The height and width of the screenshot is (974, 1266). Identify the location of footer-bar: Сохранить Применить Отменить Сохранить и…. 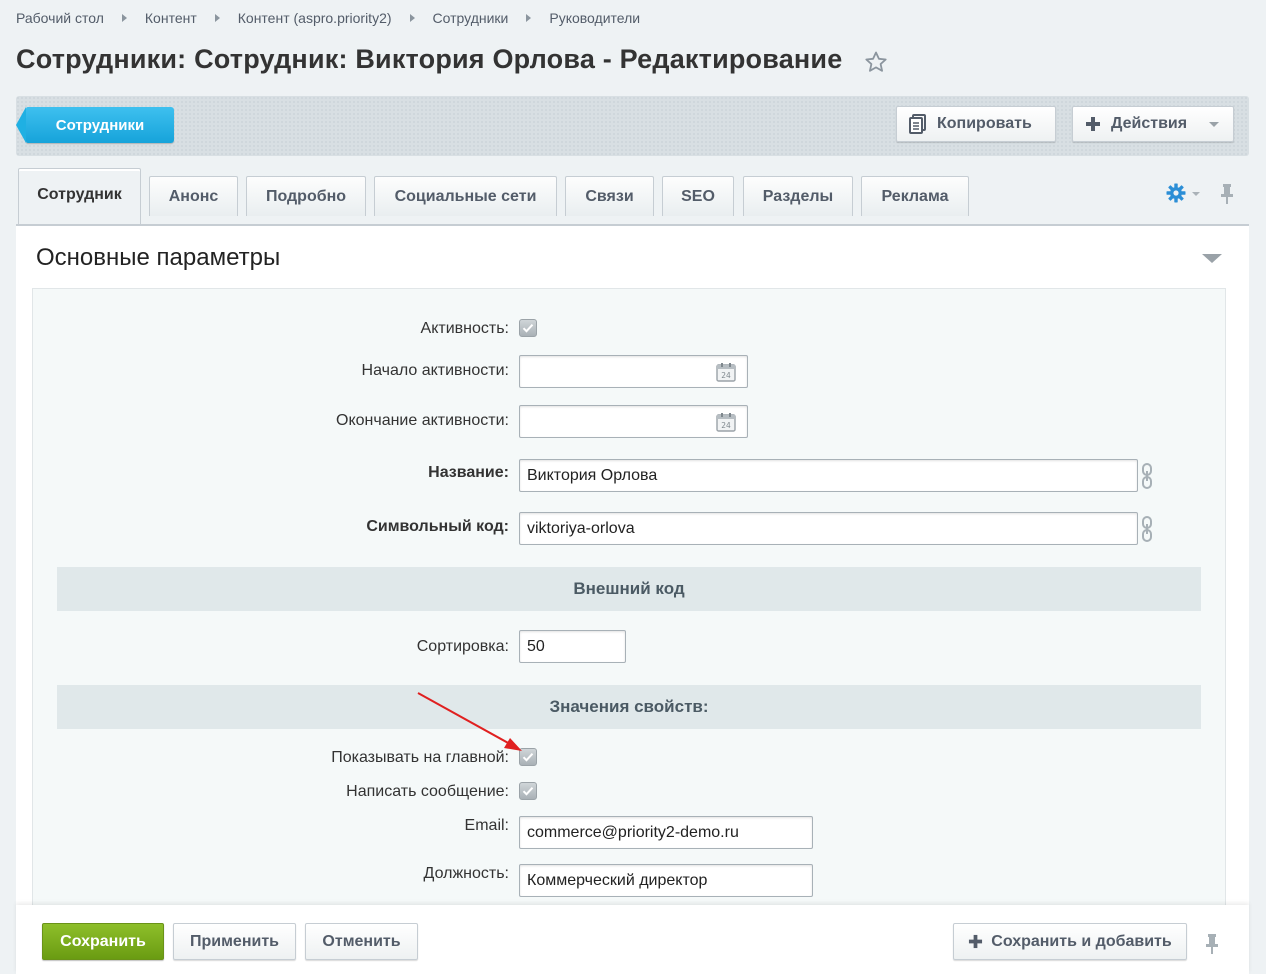
(632, 939).